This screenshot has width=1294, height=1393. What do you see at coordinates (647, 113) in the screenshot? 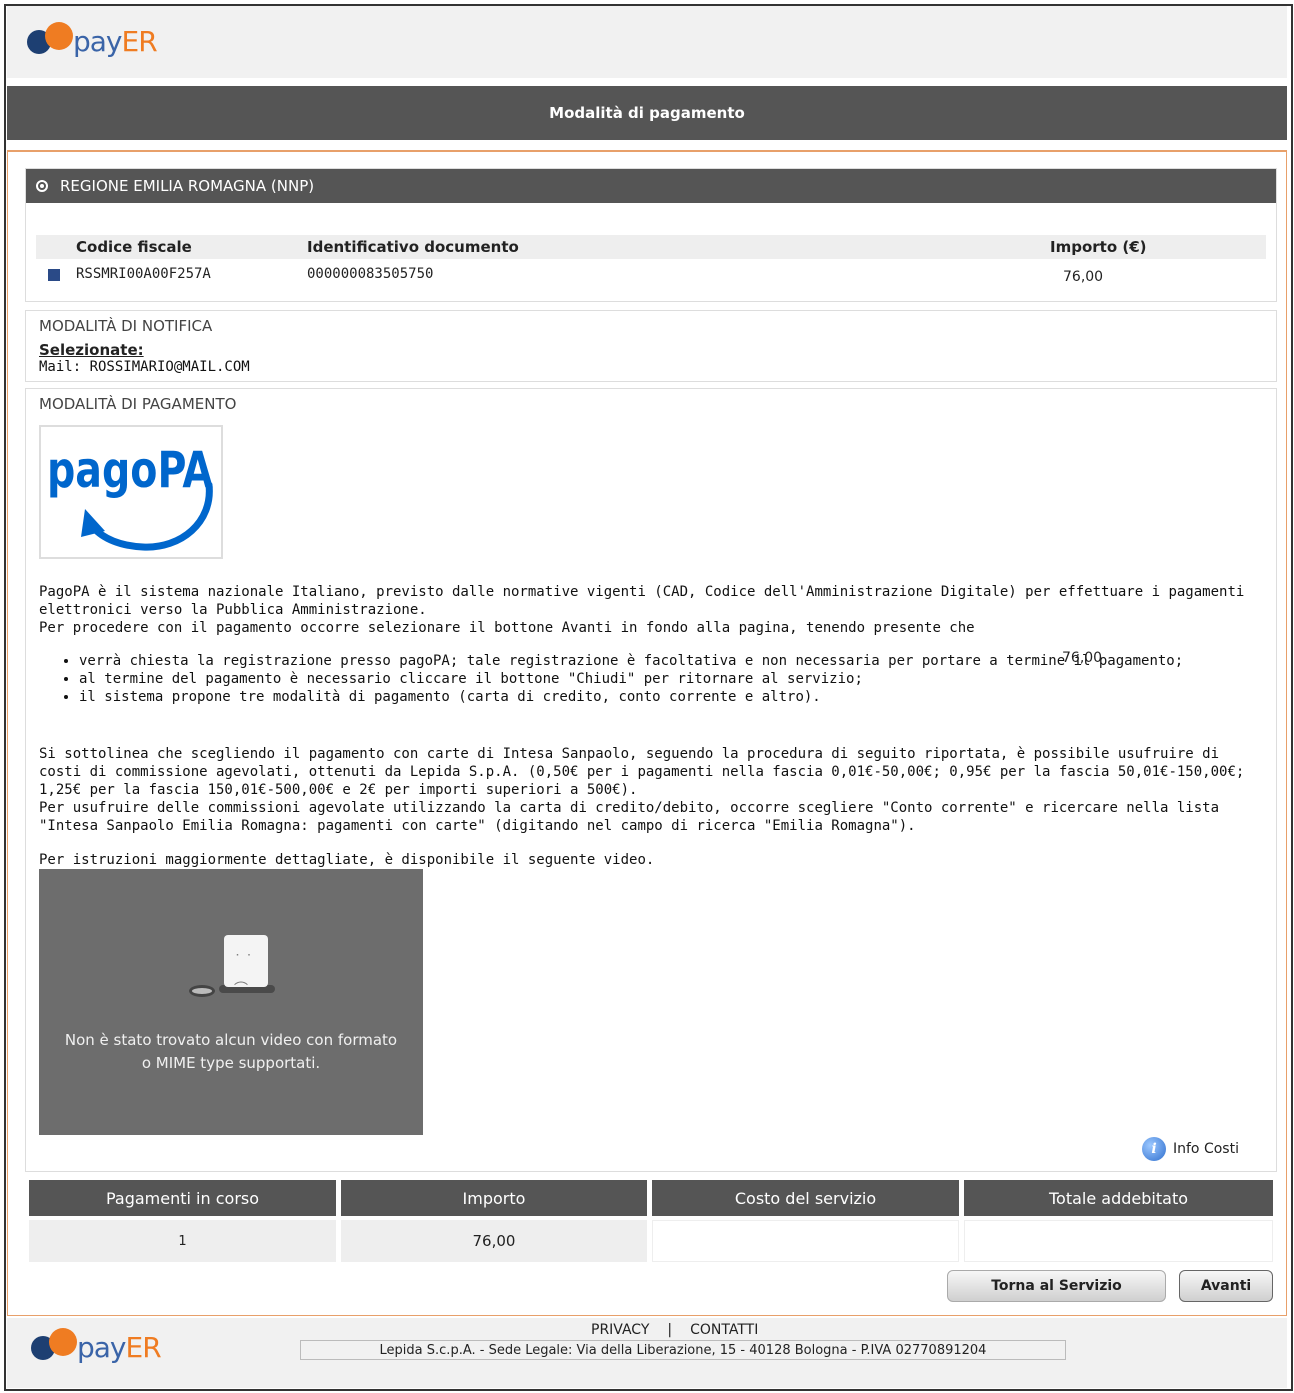
I see `page-title: Modalità di pagamento` at bounding box center [647, 113].